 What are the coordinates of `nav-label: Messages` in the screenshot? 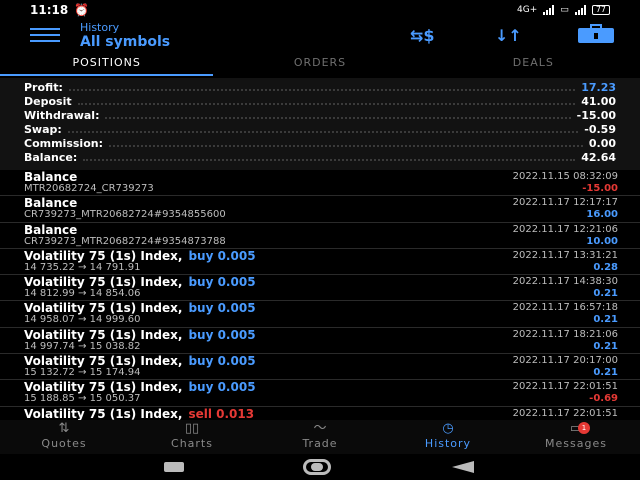 It's located at (576, 443).